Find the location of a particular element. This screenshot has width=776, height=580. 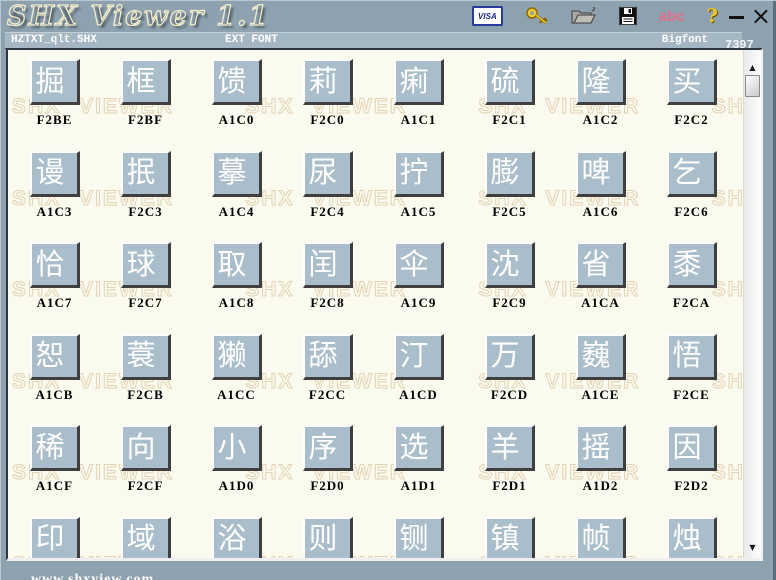

glyph-cell: 掘 F2BE is located at coordinates (54, 105).